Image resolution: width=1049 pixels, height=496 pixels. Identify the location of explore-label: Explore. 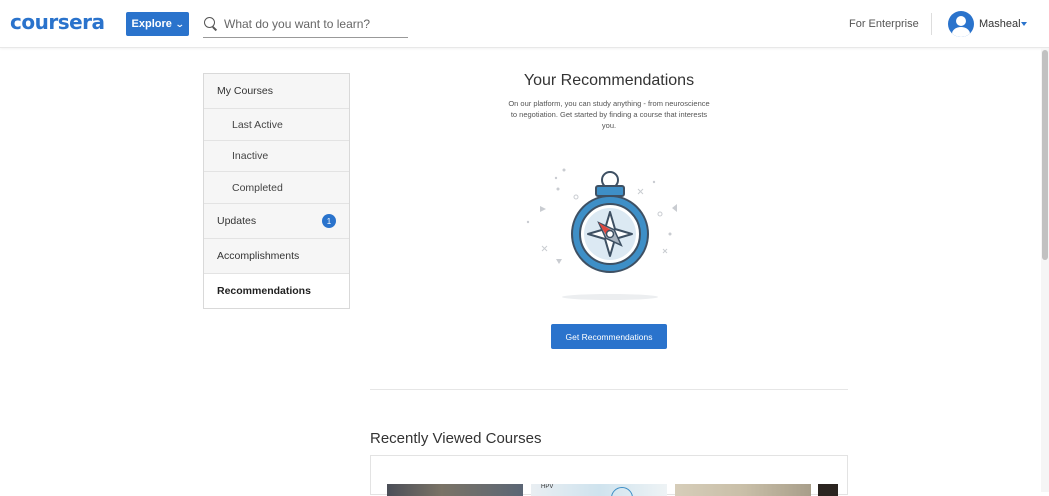
(151, 24).